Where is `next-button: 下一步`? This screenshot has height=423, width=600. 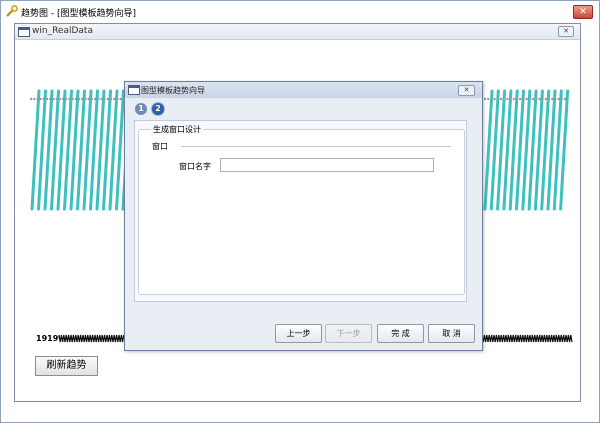
next-button: 下一步 is located at coordinates (348, 333).